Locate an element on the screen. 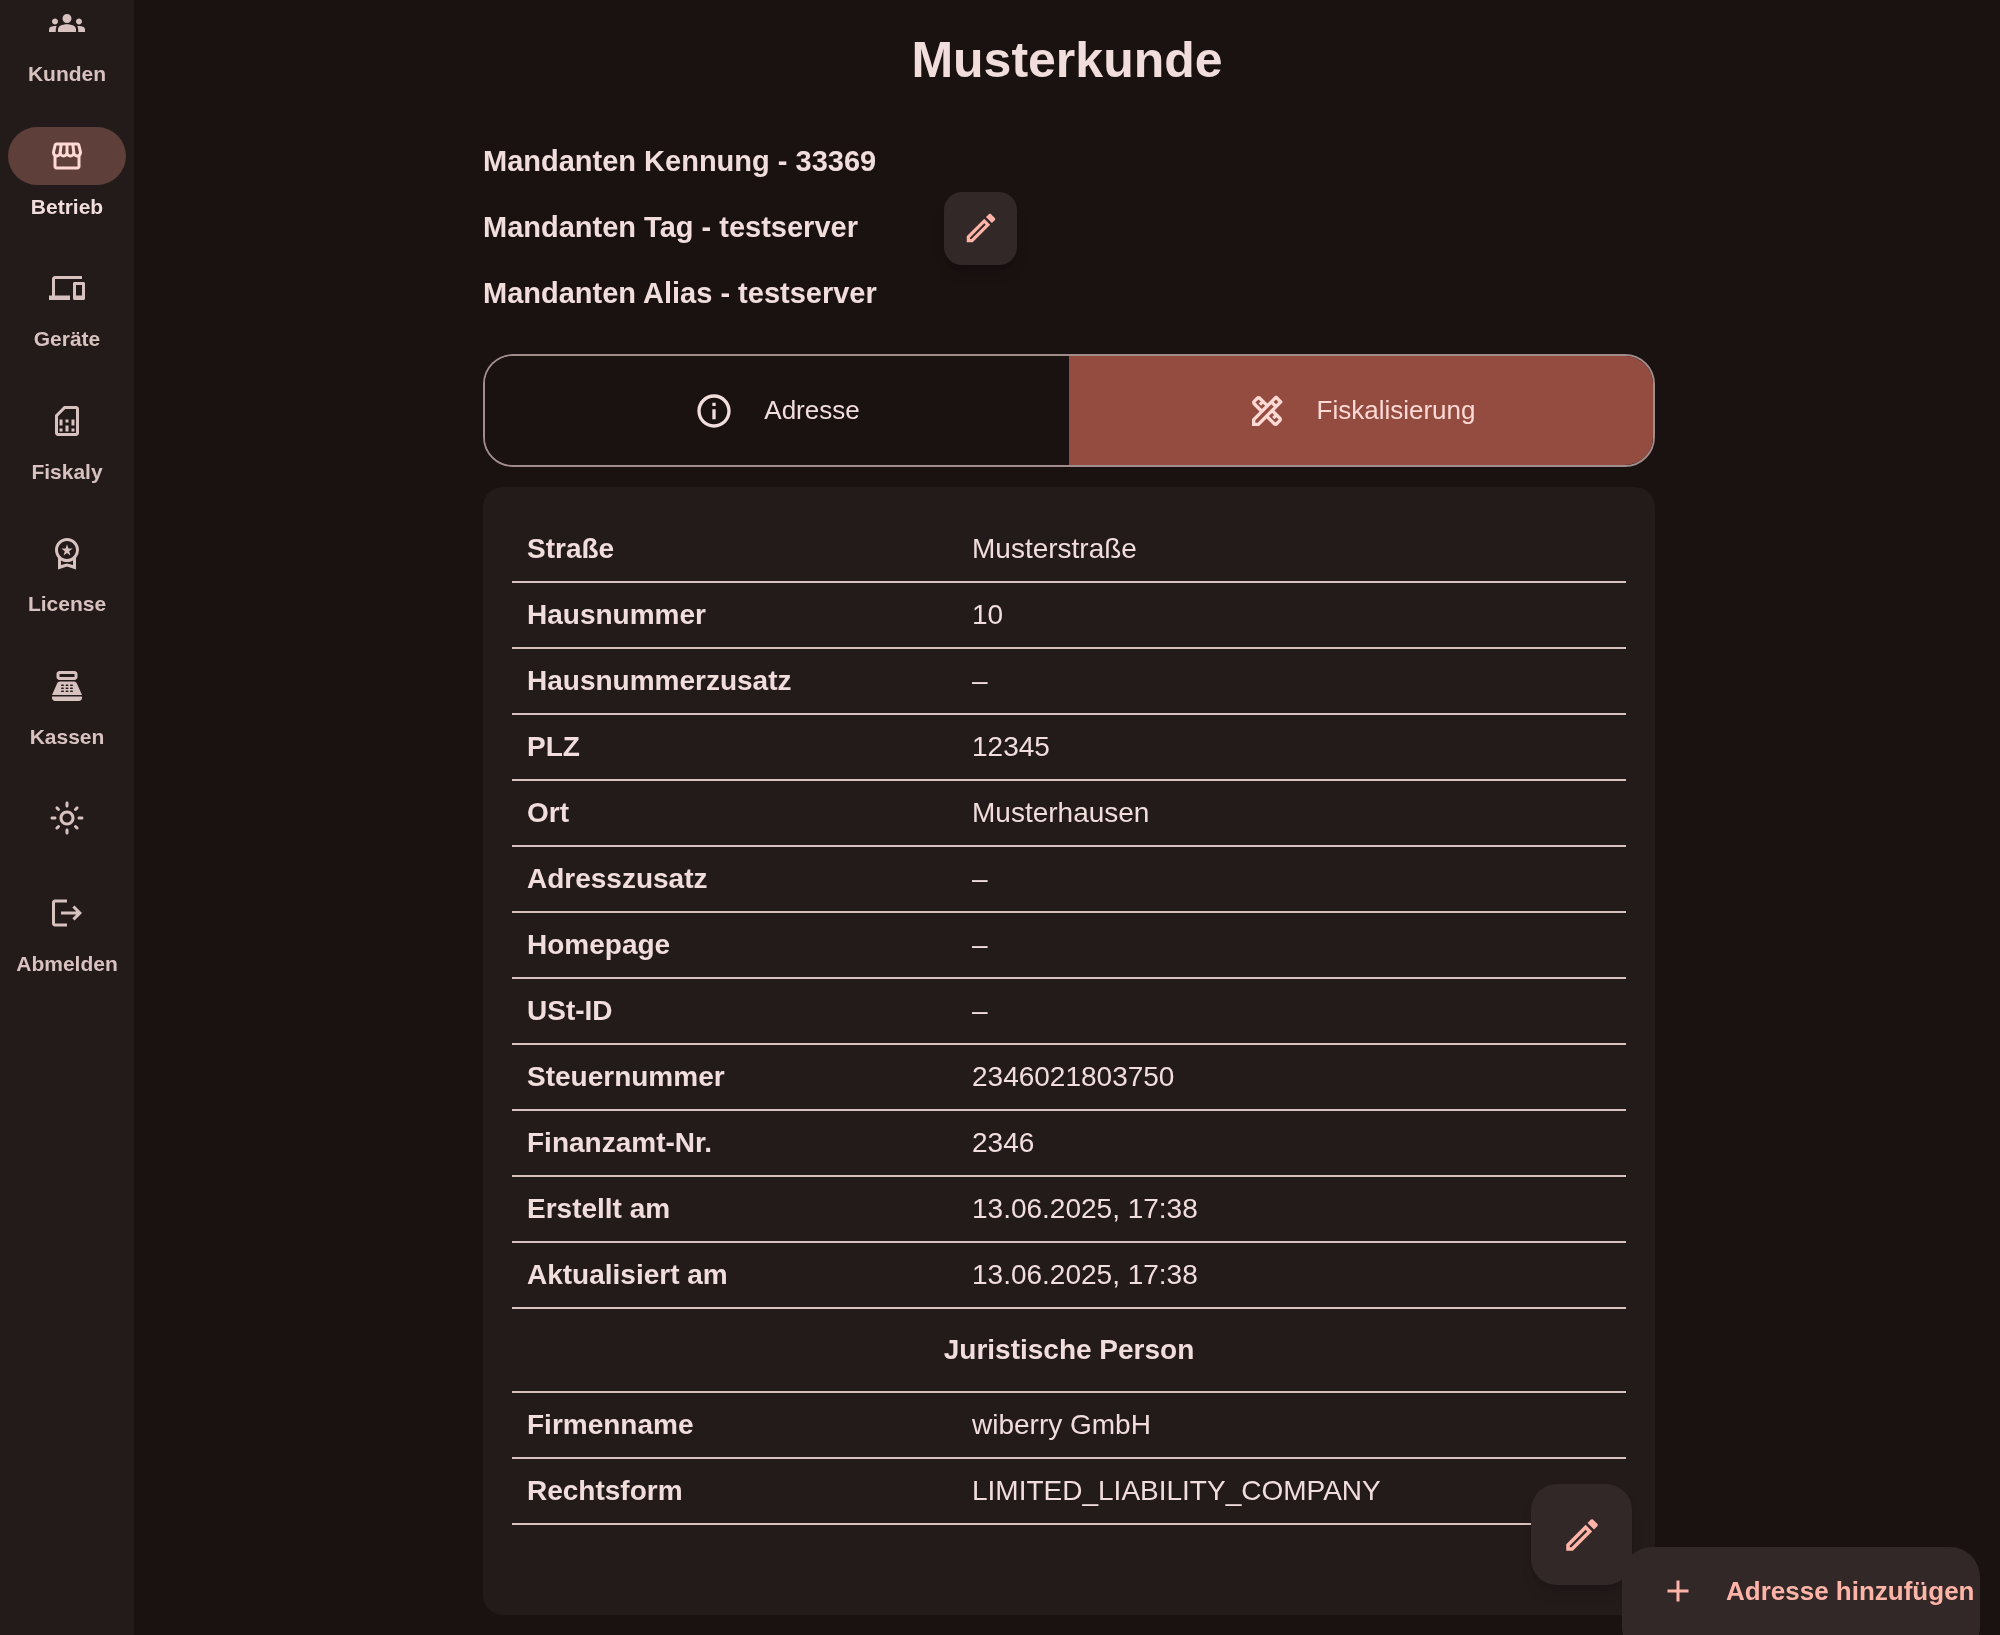 This screenshot has height=1635, width=2000. nav-label: License is located at coordinates (67, 604).